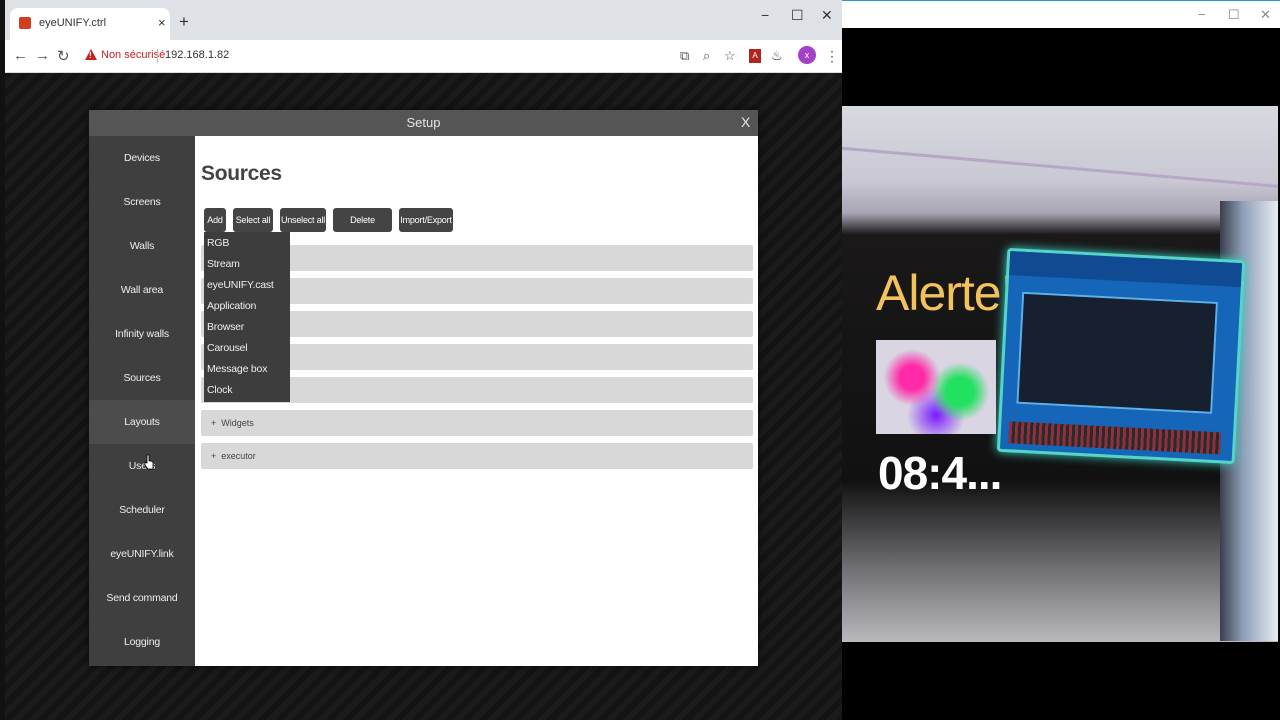 This screenshot has height=720, width=1280. Describe the element at coordinates (362, 228) in the screenshot. I see `delete-selected-button: Delete selected` at that location.